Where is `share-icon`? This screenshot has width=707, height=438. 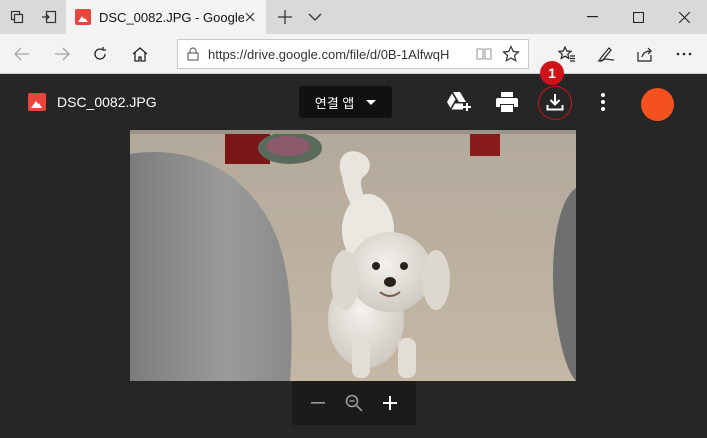 share-icon is located at coordinates (645, 54).